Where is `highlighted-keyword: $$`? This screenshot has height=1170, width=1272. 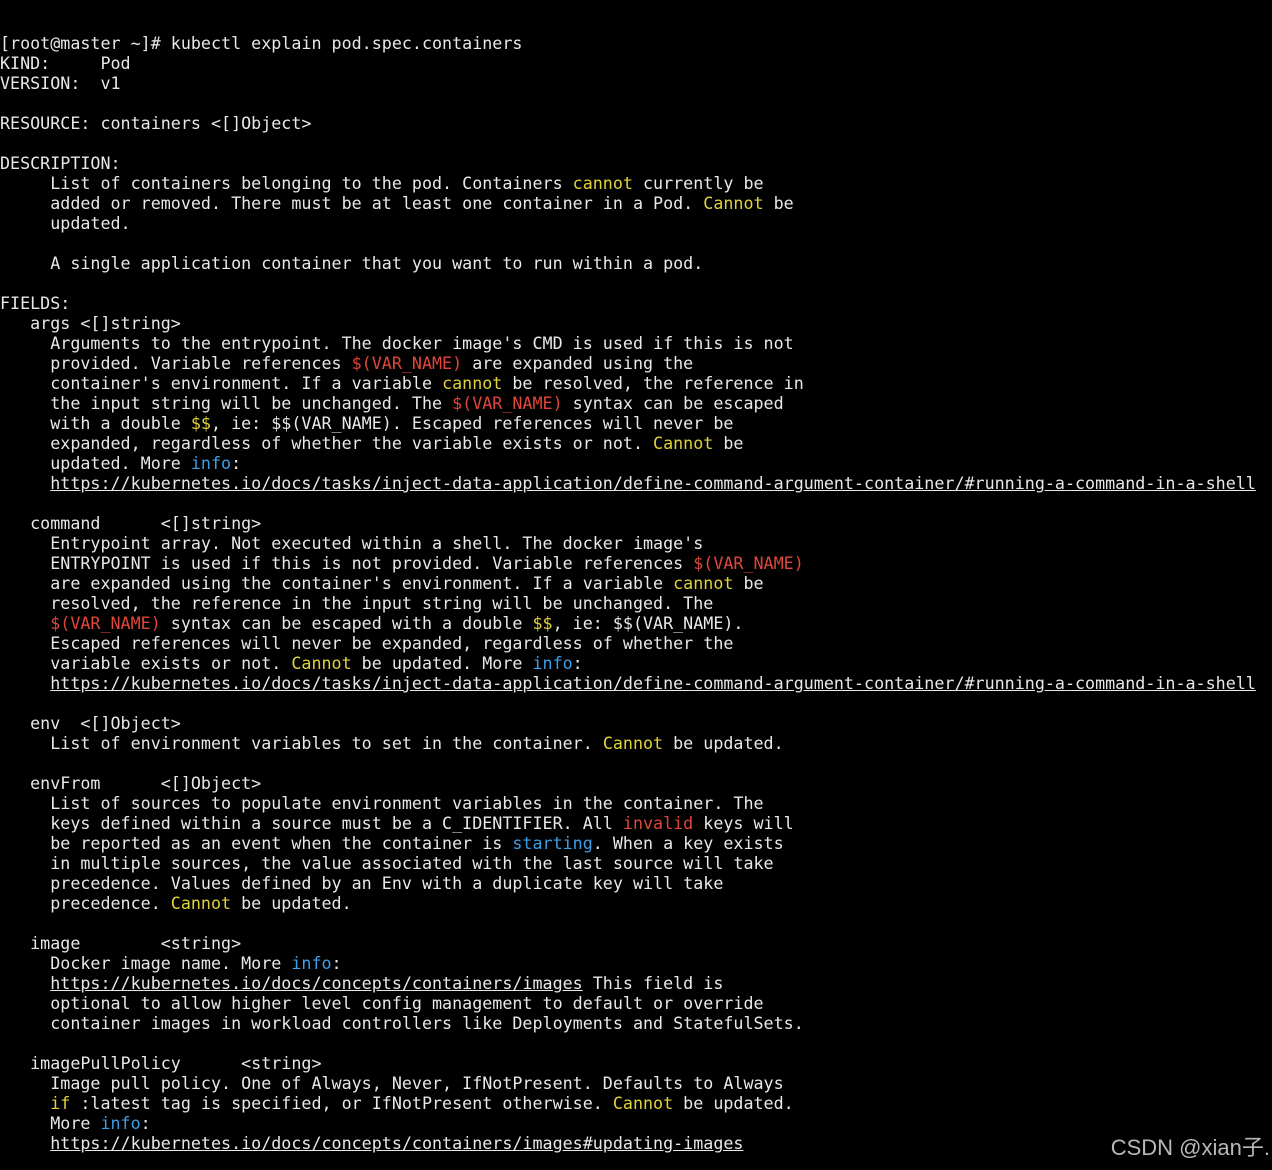
highlighted-keyword: $$ is located at coordinates (542, 623).